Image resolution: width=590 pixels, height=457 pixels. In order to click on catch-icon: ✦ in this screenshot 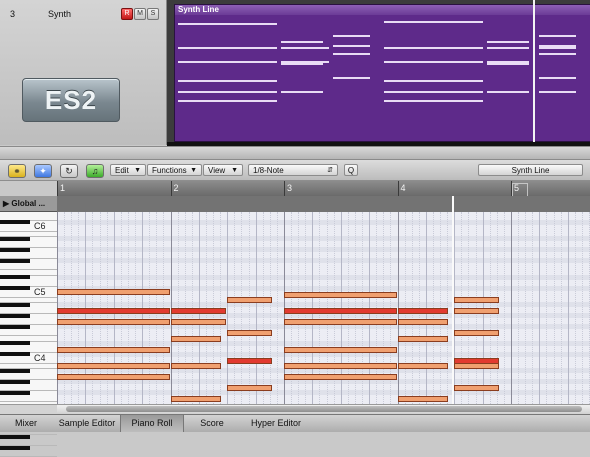, I will do `click(43, 171)`.